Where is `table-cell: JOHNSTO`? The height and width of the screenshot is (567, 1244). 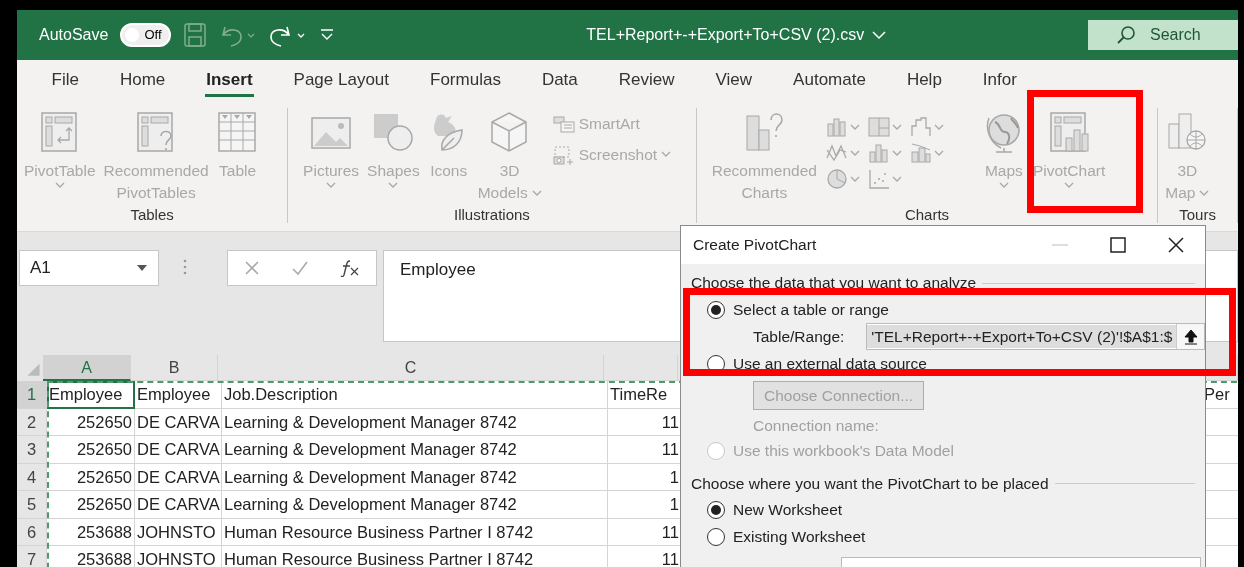 table-cell: JOHNSTO is located at coordinates (178, 532).